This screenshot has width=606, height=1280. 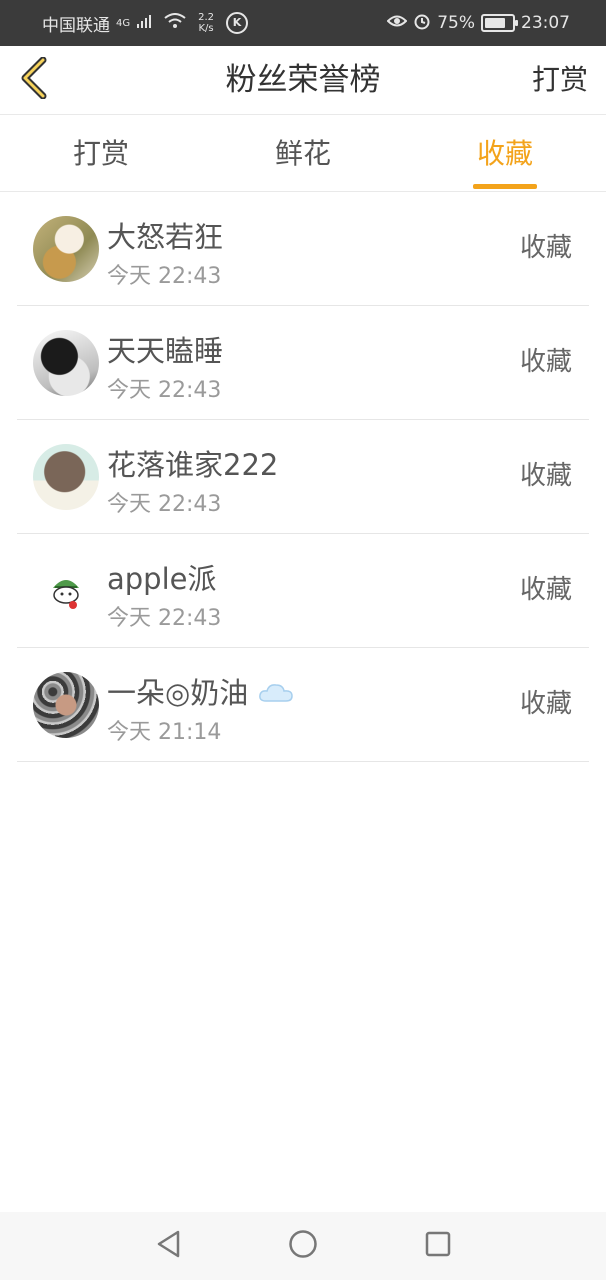 I want to click on list-item: 天天瞌睡 今天 22:43 收藏, so click(x=303, y=363).